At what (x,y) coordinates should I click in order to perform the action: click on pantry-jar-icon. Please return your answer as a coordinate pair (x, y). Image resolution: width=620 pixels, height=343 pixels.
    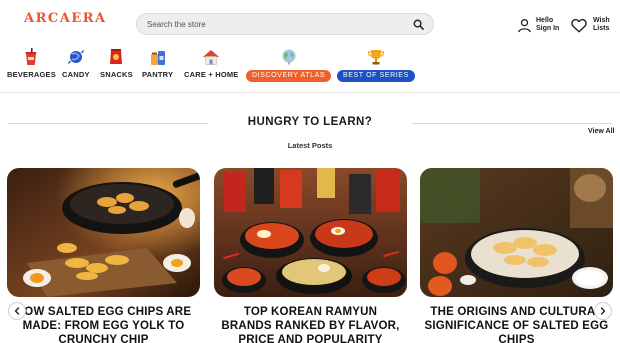
    Looking at the image, I should click on (157, 58).